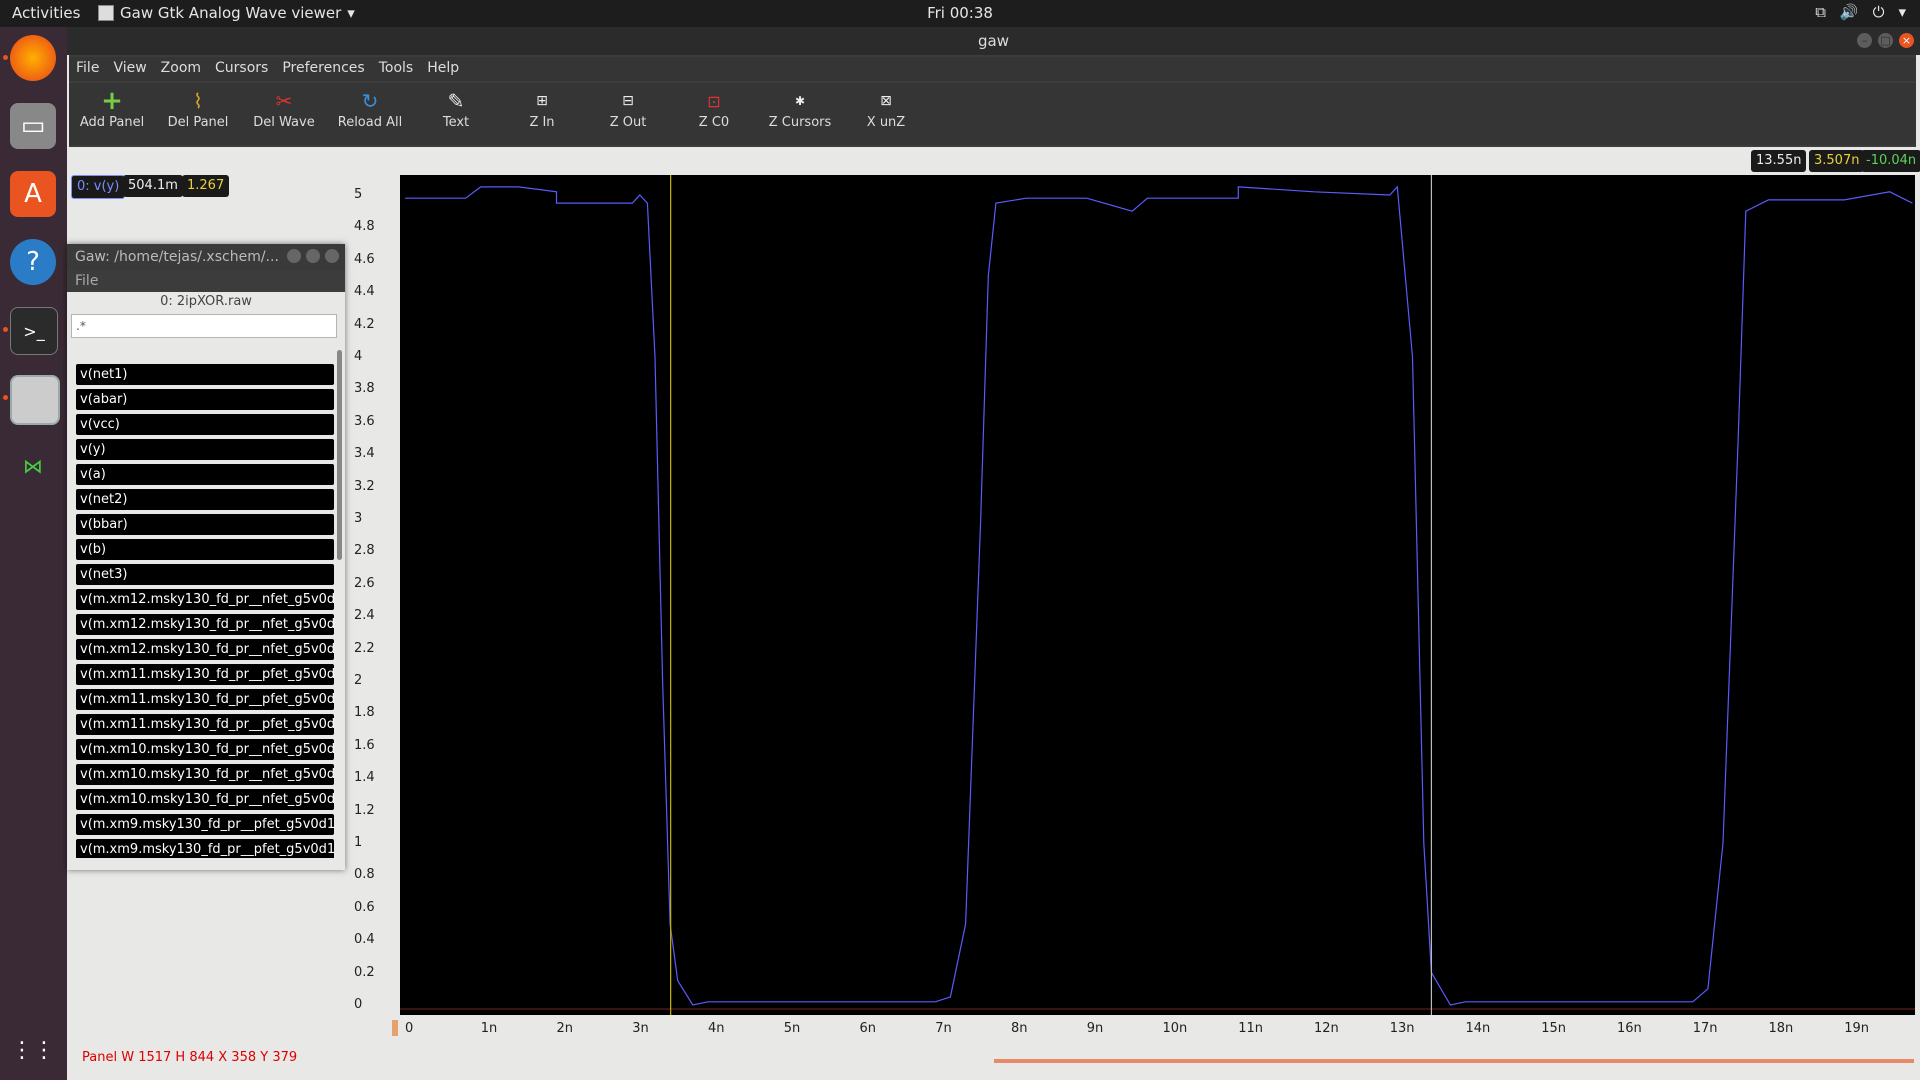 The height and width of the screenshot is (1080, 1920). What do you see at coordinates (443, 69) in the screenshot?
I see `menu-help: Help` at bounding box center [443, 69].